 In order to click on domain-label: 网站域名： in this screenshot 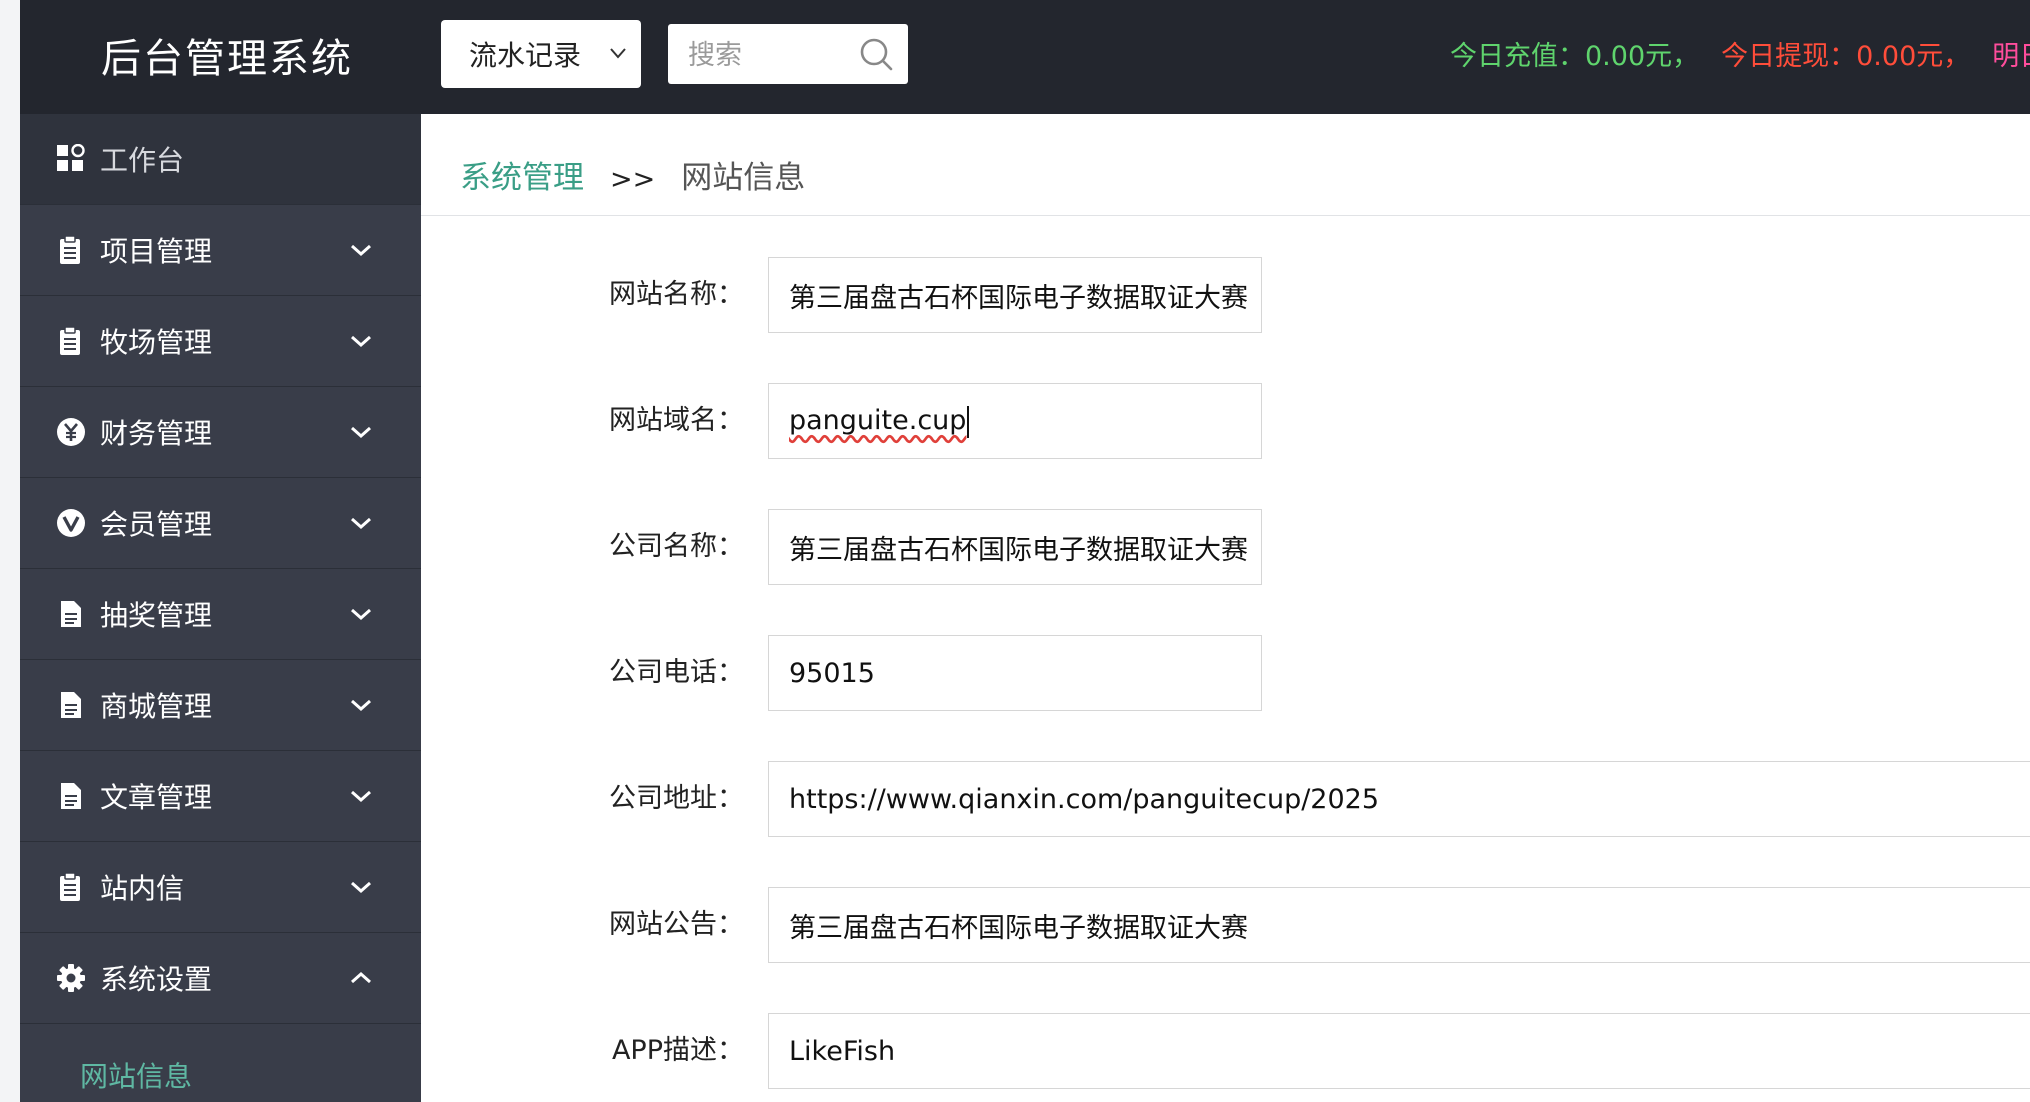, I will do `click(676, 420)`.